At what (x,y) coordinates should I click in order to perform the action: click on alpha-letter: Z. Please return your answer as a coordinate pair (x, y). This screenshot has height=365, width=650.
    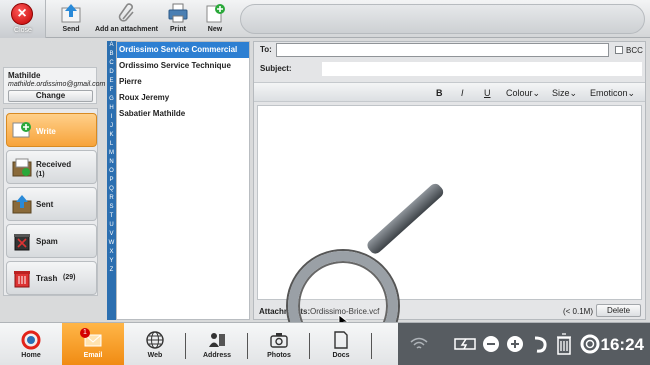
    Looking at the image, I should click on (111, 270).